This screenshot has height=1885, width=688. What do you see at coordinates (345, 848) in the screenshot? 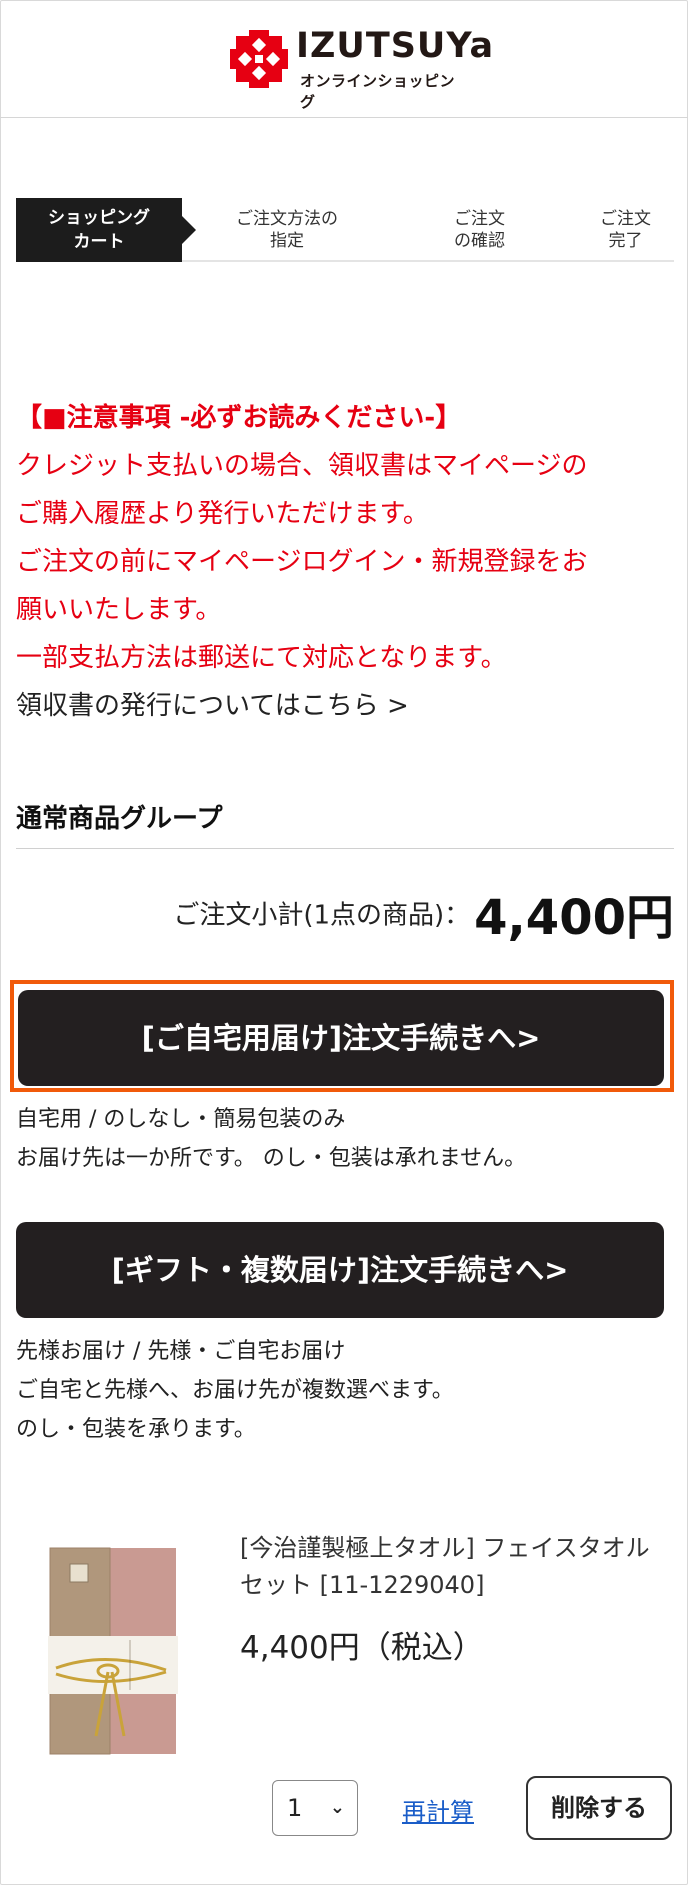
I see `group-divider` at bounding box center [345, 848].